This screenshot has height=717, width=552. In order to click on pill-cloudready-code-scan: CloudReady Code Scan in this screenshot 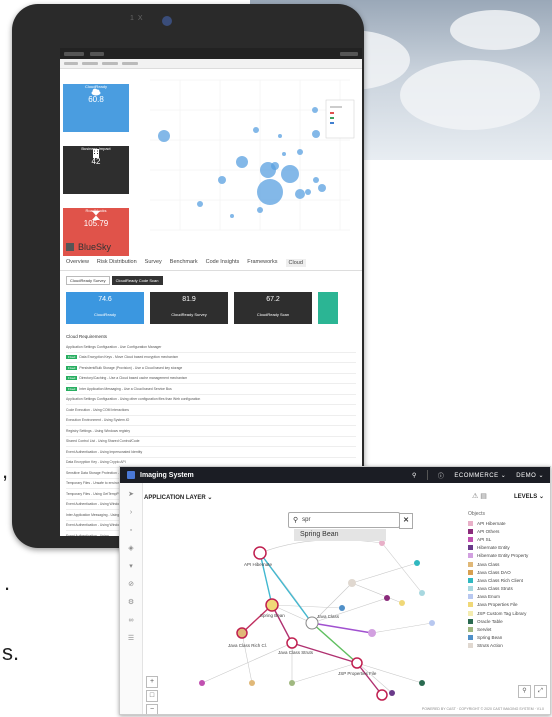, I will do `click(137, 280)`.